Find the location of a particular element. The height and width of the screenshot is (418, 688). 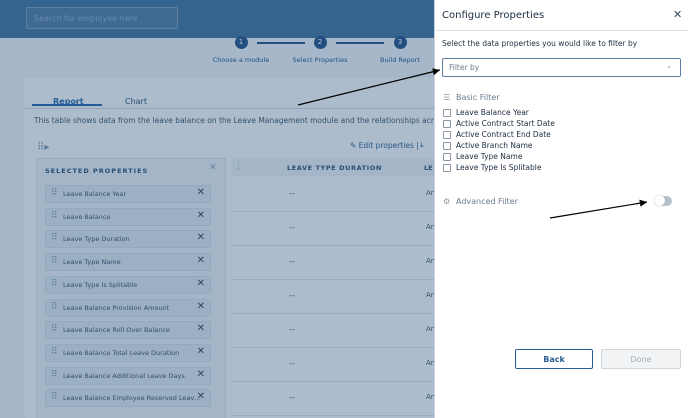

basic-filter-label: Basic Filter is located at coordinates (478, 97).